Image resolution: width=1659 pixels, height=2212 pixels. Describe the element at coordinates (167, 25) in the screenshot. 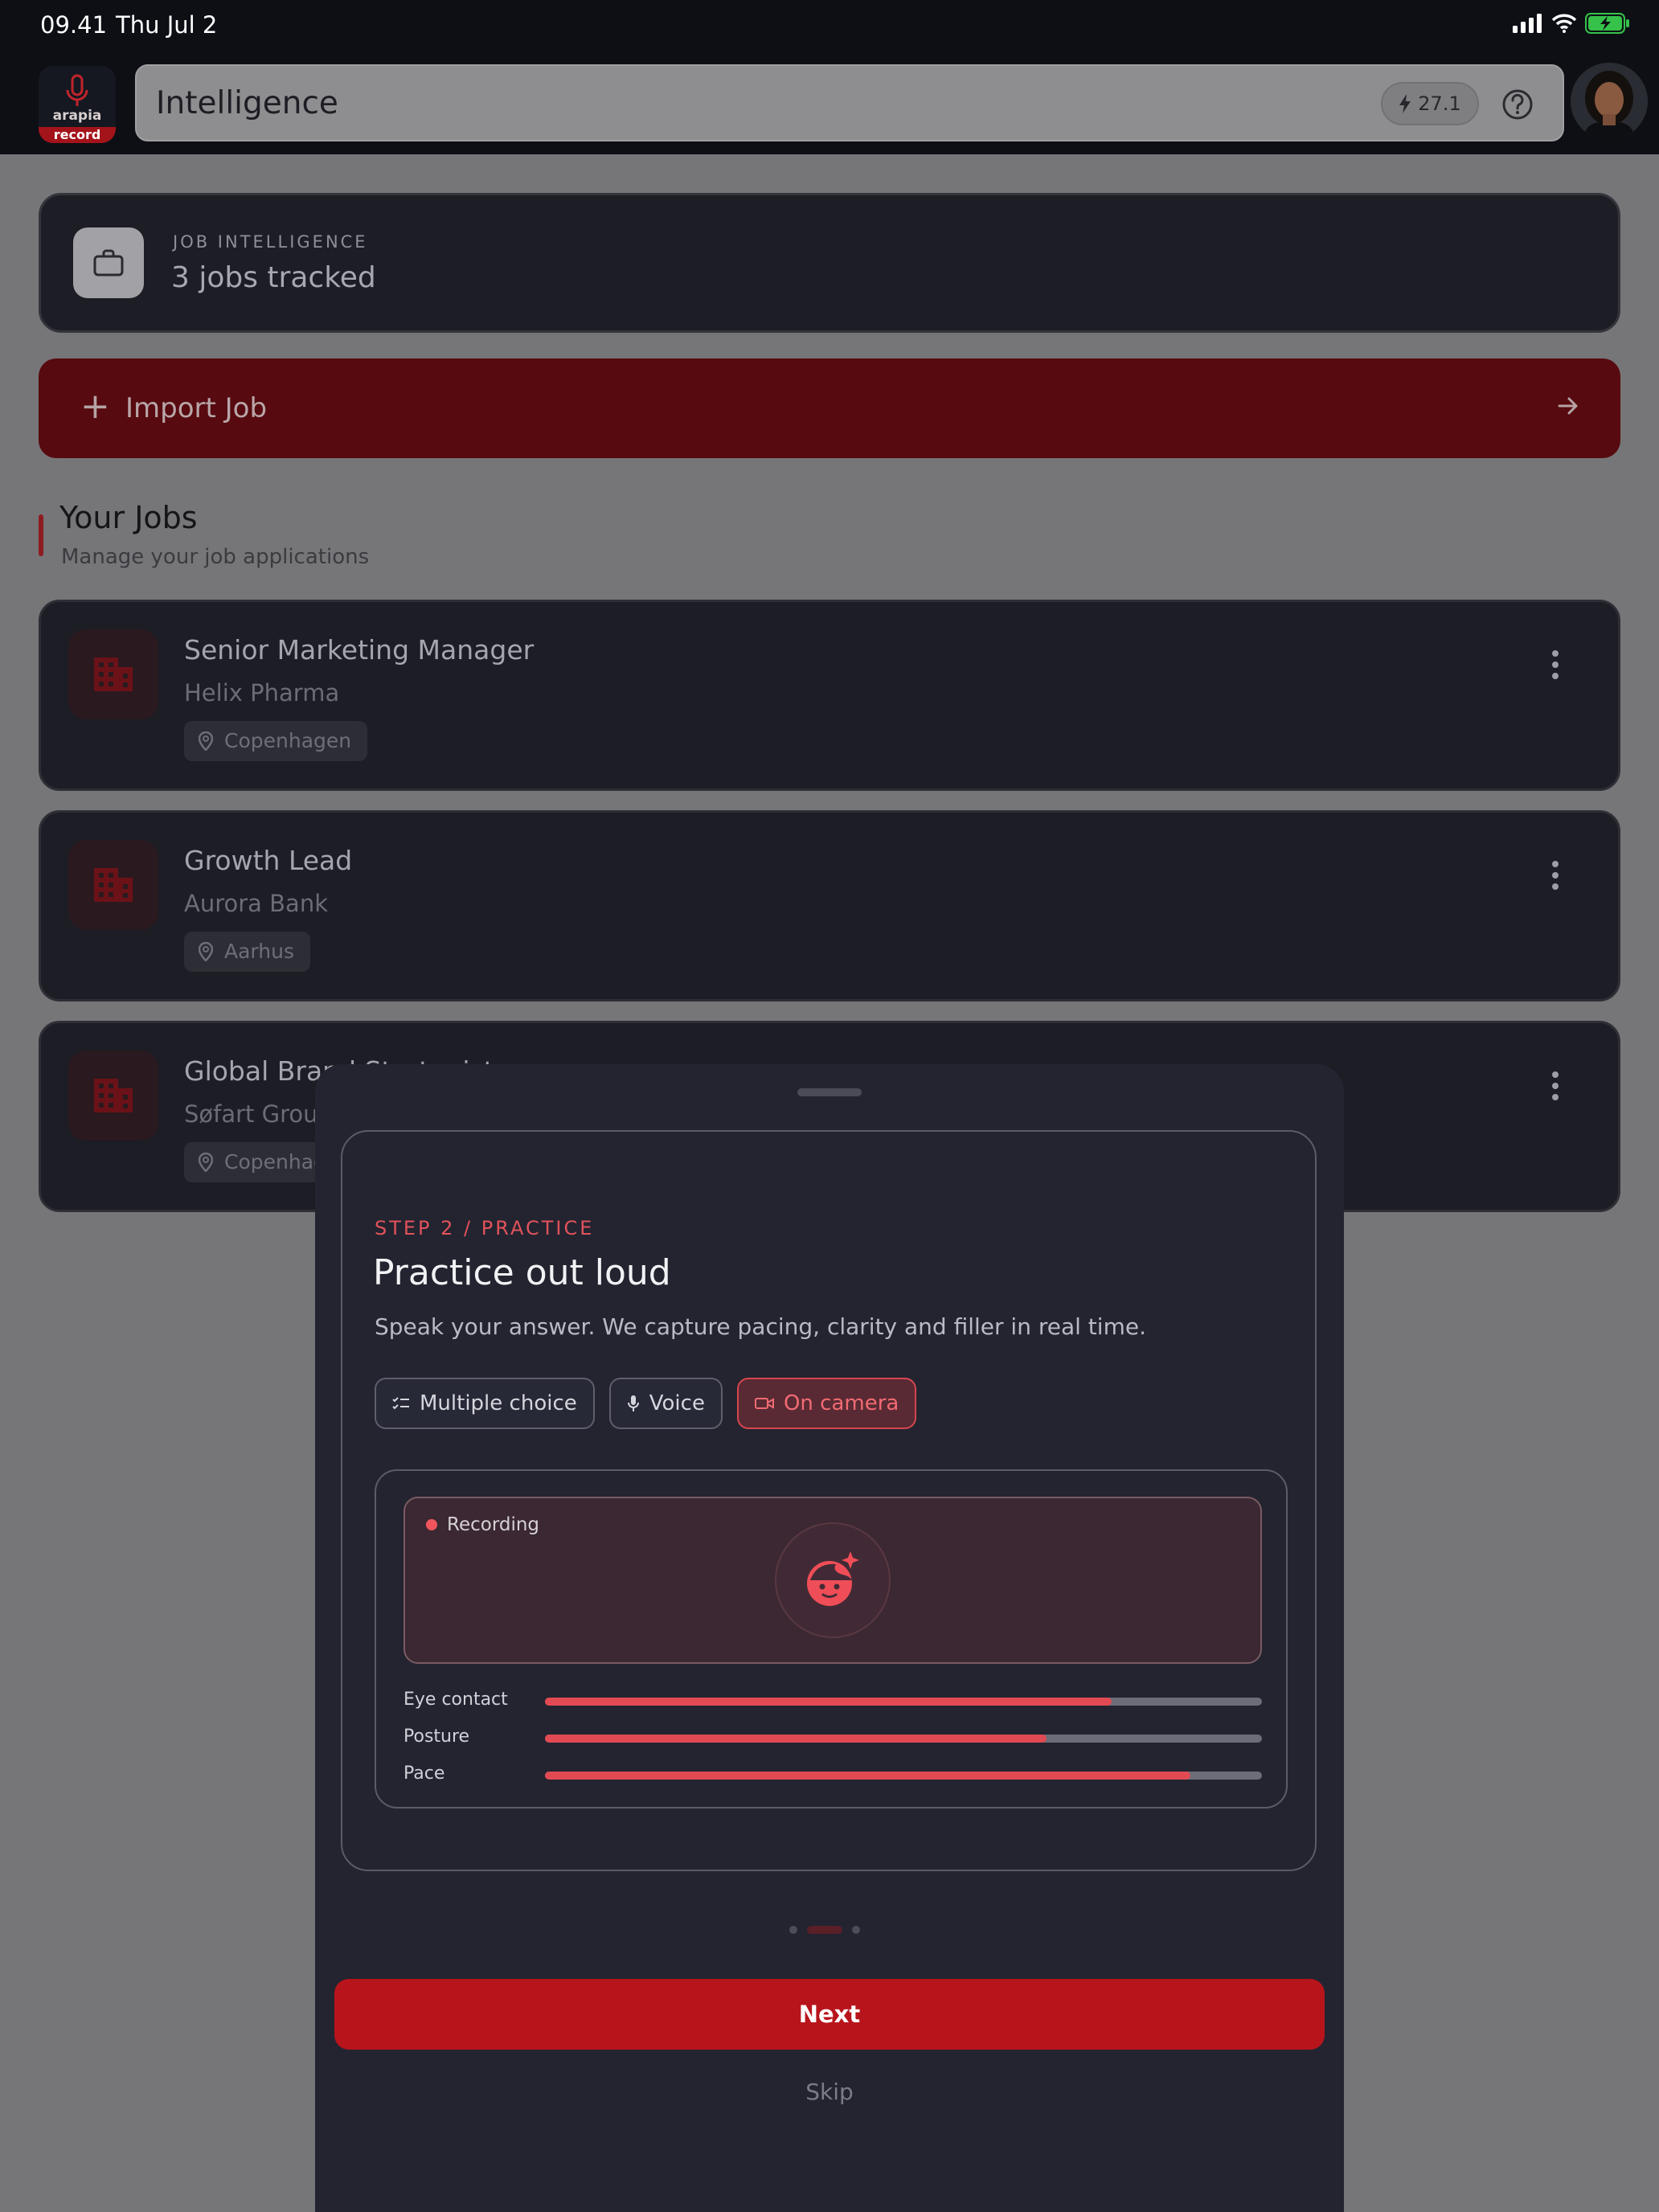

I see `status-date: Thu Jul 2` at that location.